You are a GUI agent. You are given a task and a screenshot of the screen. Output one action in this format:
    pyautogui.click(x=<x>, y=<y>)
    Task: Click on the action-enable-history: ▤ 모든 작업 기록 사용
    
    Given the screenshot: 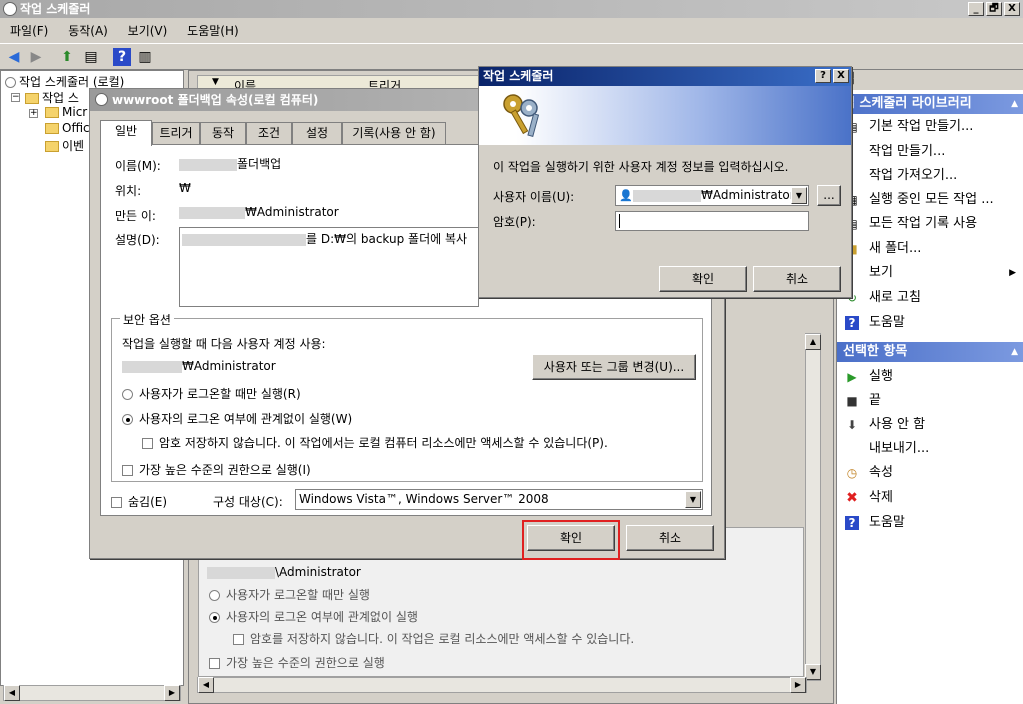 What is the action you would take?
    pyautogui.click(x=930, y=224)
    